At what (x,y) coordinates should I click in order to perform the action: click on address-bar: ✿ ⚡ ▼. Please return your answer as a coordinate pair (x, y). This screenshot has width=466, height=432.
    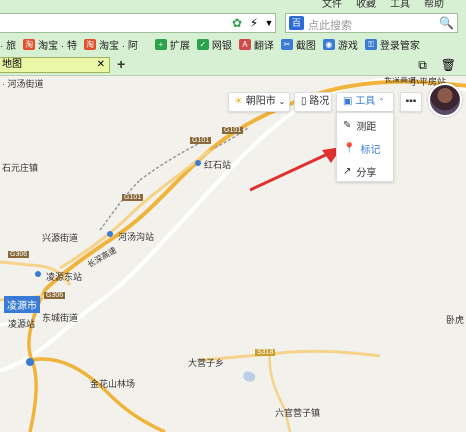
    Looking at the image, I should click on (138, 23).